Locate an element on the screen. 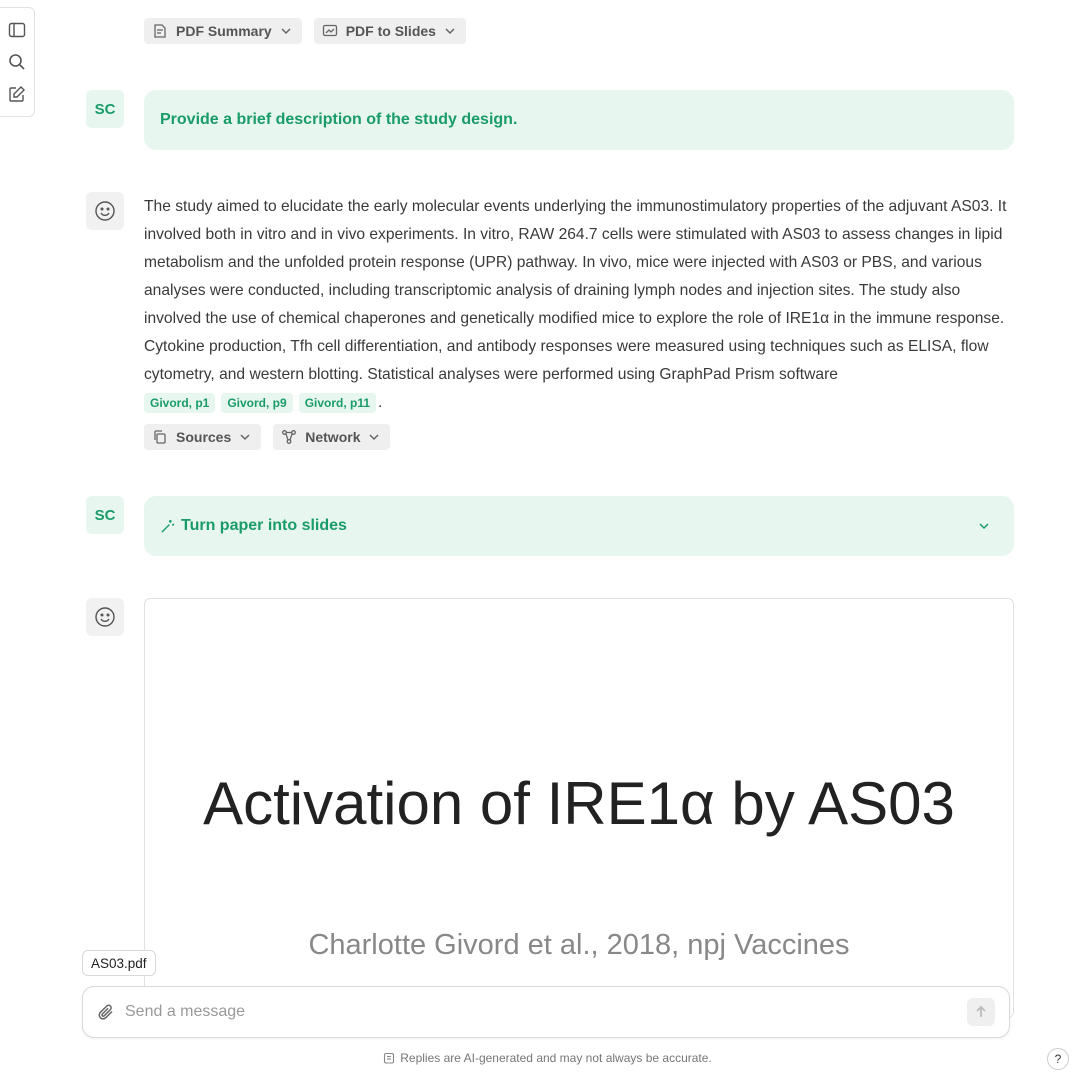 This screenshot has height=1078, width=1078. answer-actions: Sources Network is located at coordinates (267, 437).